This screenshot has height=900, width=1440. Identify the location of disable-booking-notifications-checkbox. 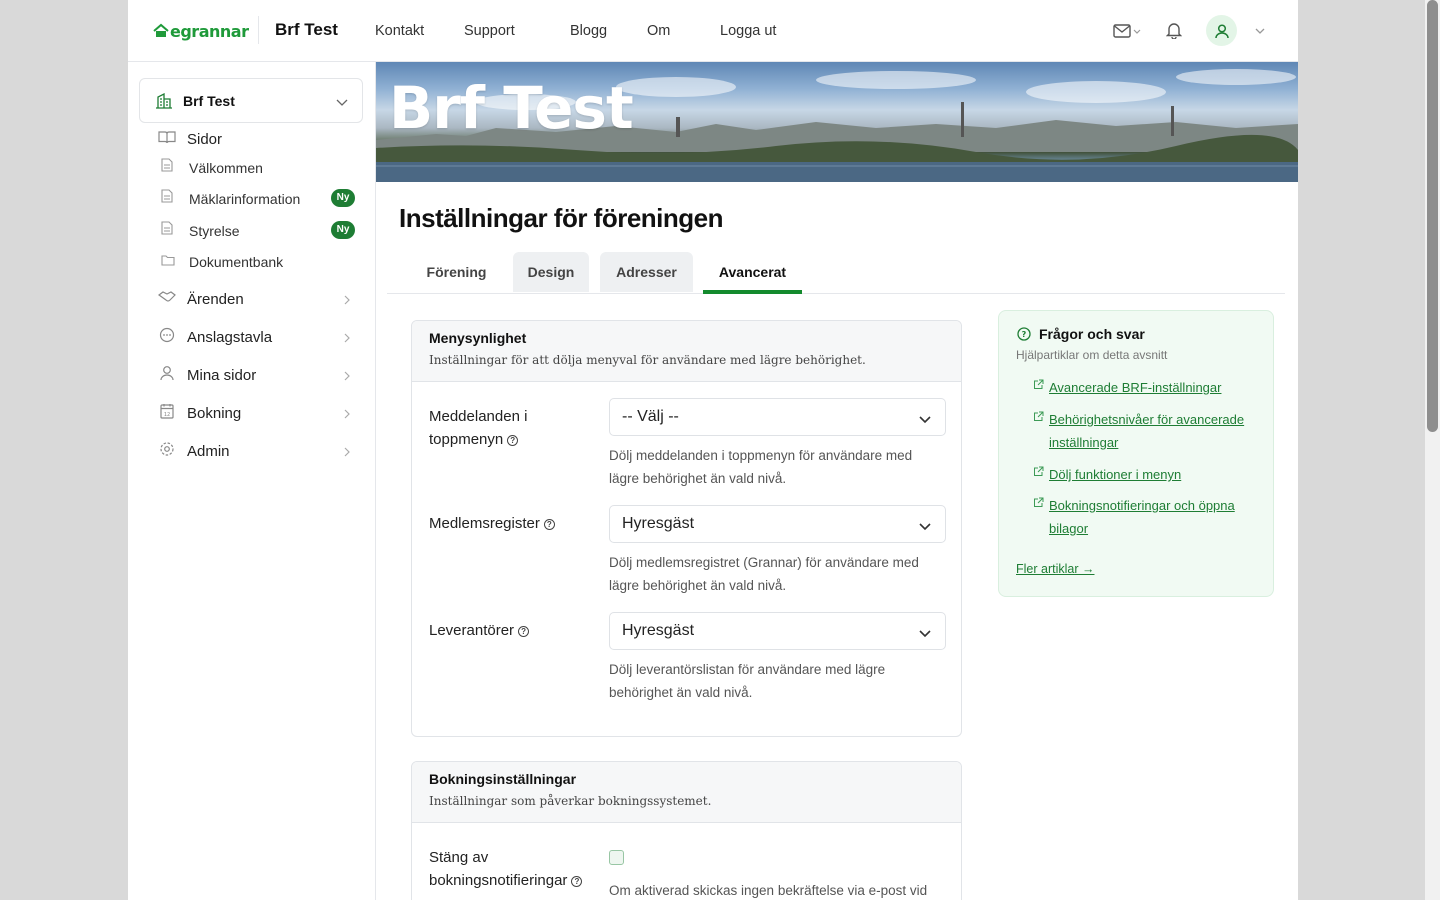
(616, 857).